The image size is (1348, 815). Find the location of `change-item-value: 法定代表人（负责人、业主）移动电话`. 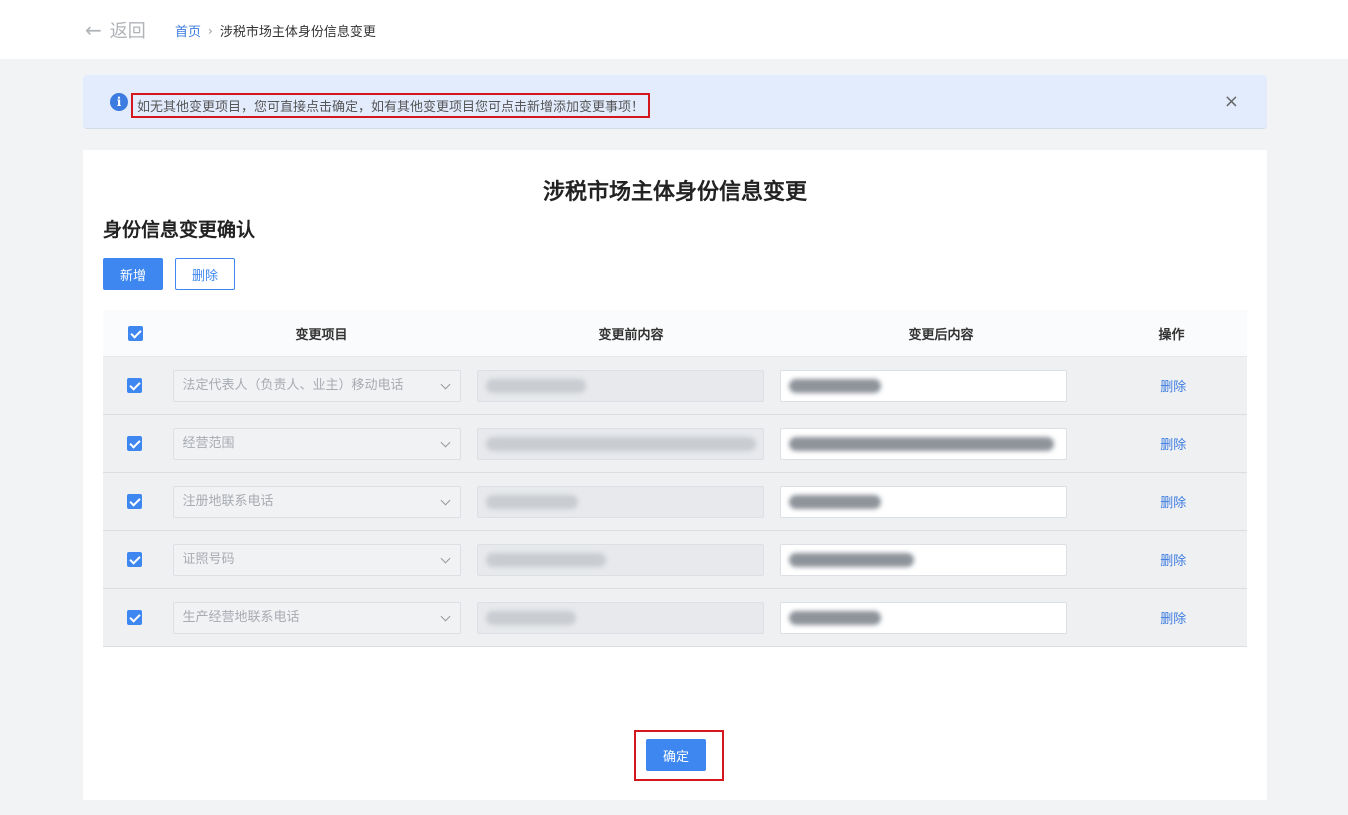

change-item-value: 法定代表人（负责人、业主）移动电话 is located at coordinates (293, 385).